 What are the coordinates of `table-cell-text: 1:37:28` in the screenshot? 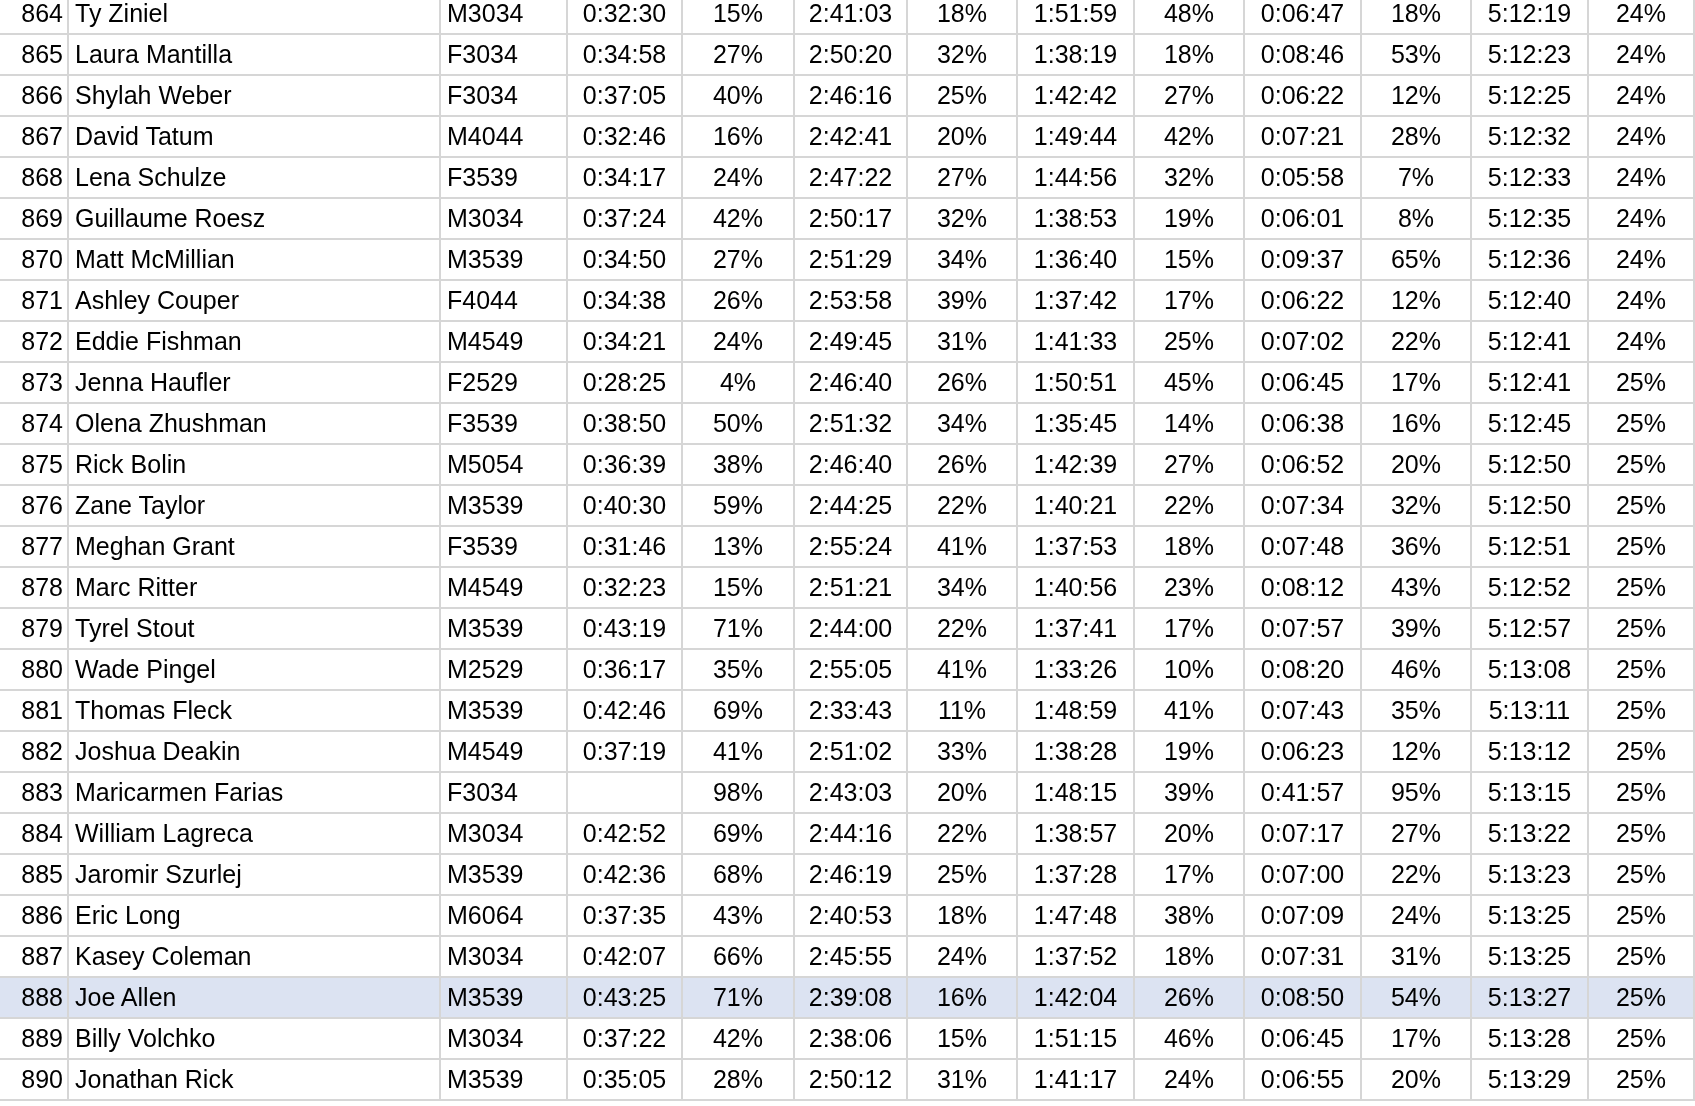 It's located at (1075, 874).